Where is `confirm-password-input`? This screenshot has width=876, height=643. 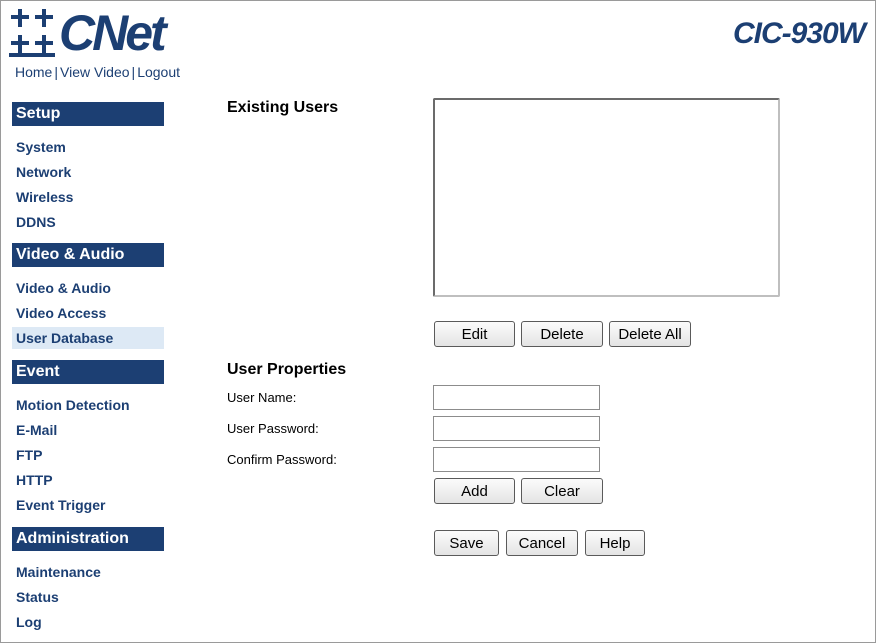 confirm-password-input is located at coordinates (516, 459).